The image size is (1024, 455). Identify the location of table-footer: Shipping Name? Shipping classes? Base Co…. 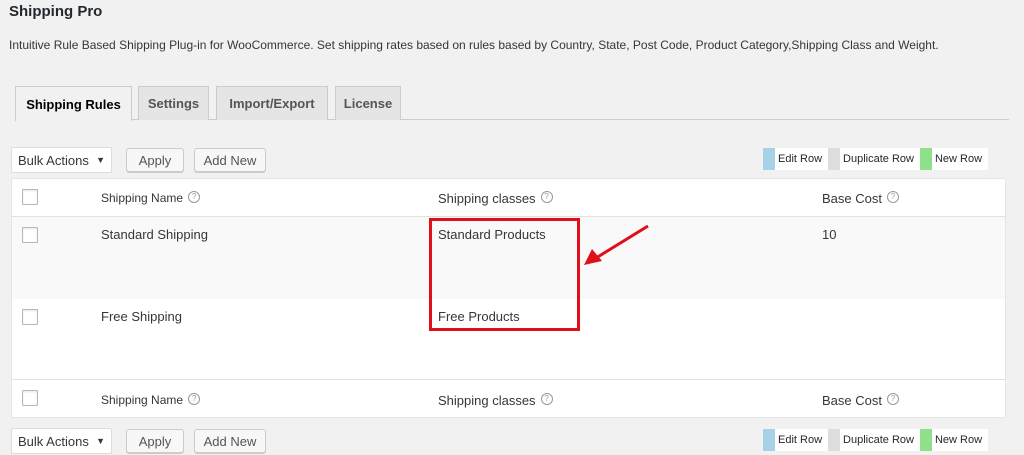
(508, 398).